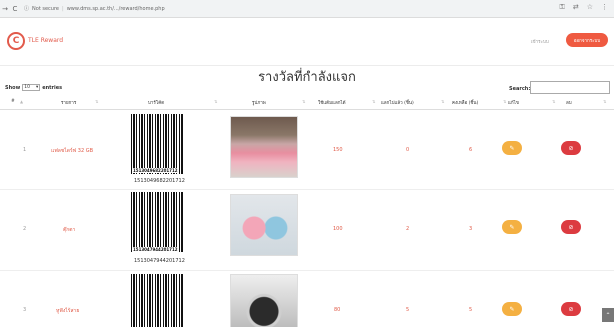  What do you see at coordinates (155, 249) in the screenshot?
I see `barcode-image-digits: 1513047944201712` at bounding box center [155, 249].